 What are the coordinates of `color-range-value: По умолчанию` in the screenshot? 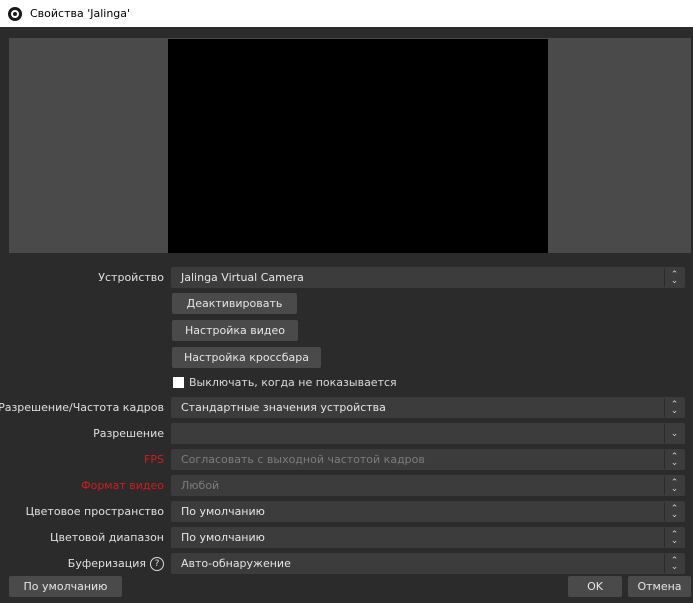 It's located at (223, 537).